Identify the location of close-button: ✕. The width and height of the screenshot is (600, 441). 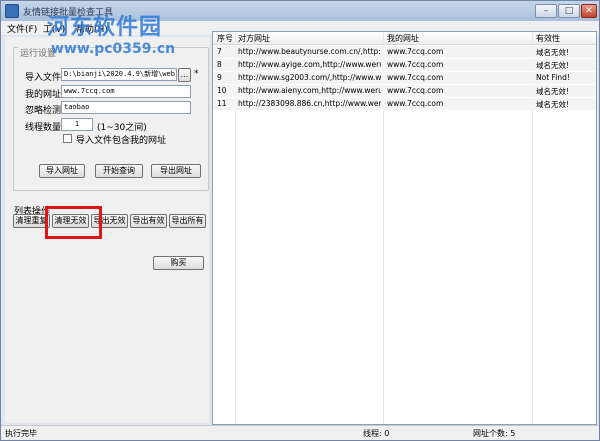
(589, 11).